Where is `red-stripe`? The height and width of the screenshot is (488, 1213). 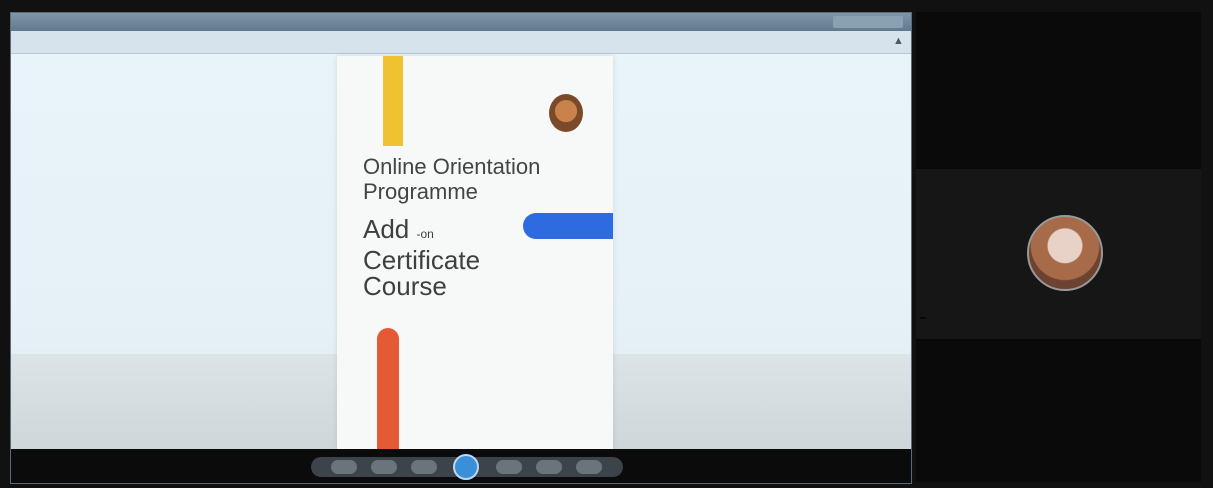 red-stripe is located at coordinates (388, 389).